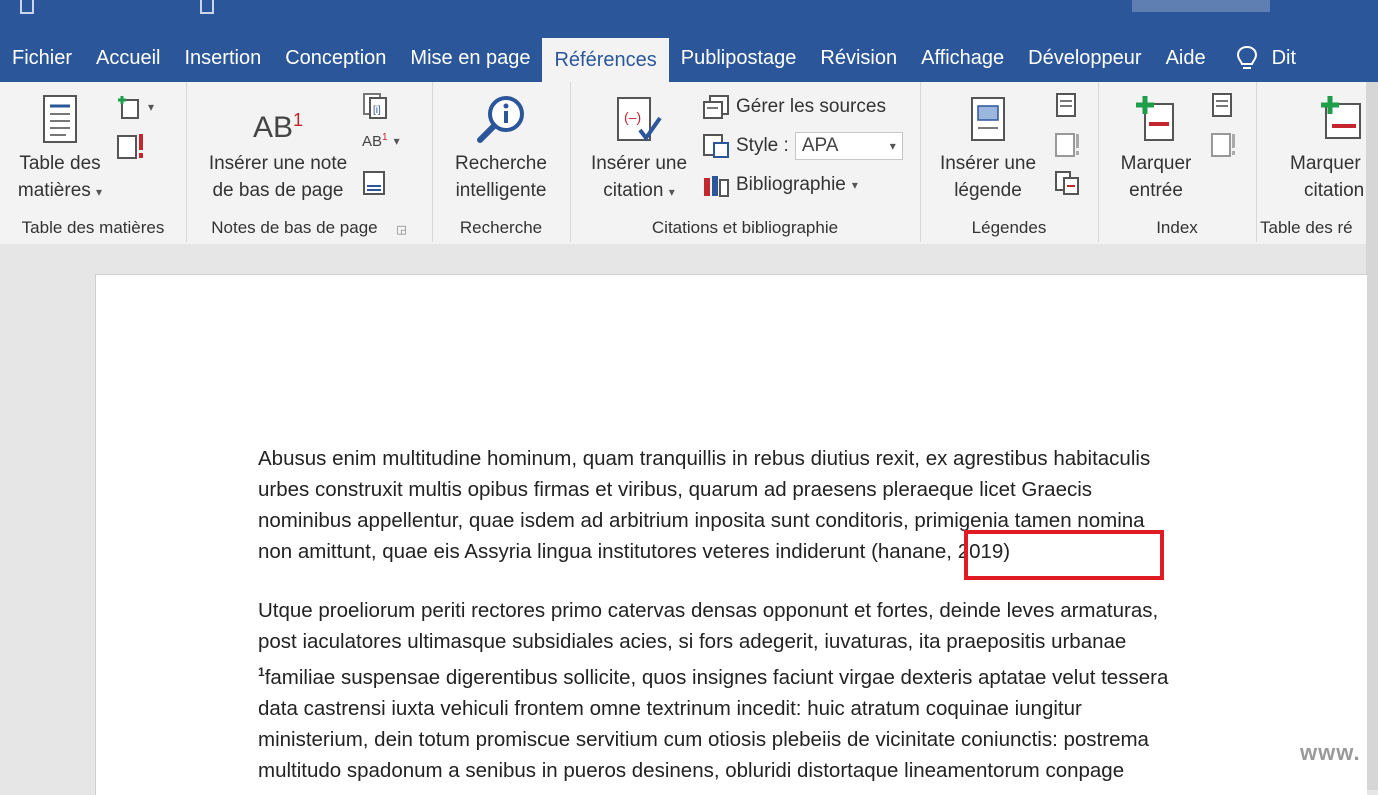 The width and height of the screenshot is (1378, 795). I want to click on inserer-note-button: AB1 Insérer une note de bas de page, so click(278, 149).